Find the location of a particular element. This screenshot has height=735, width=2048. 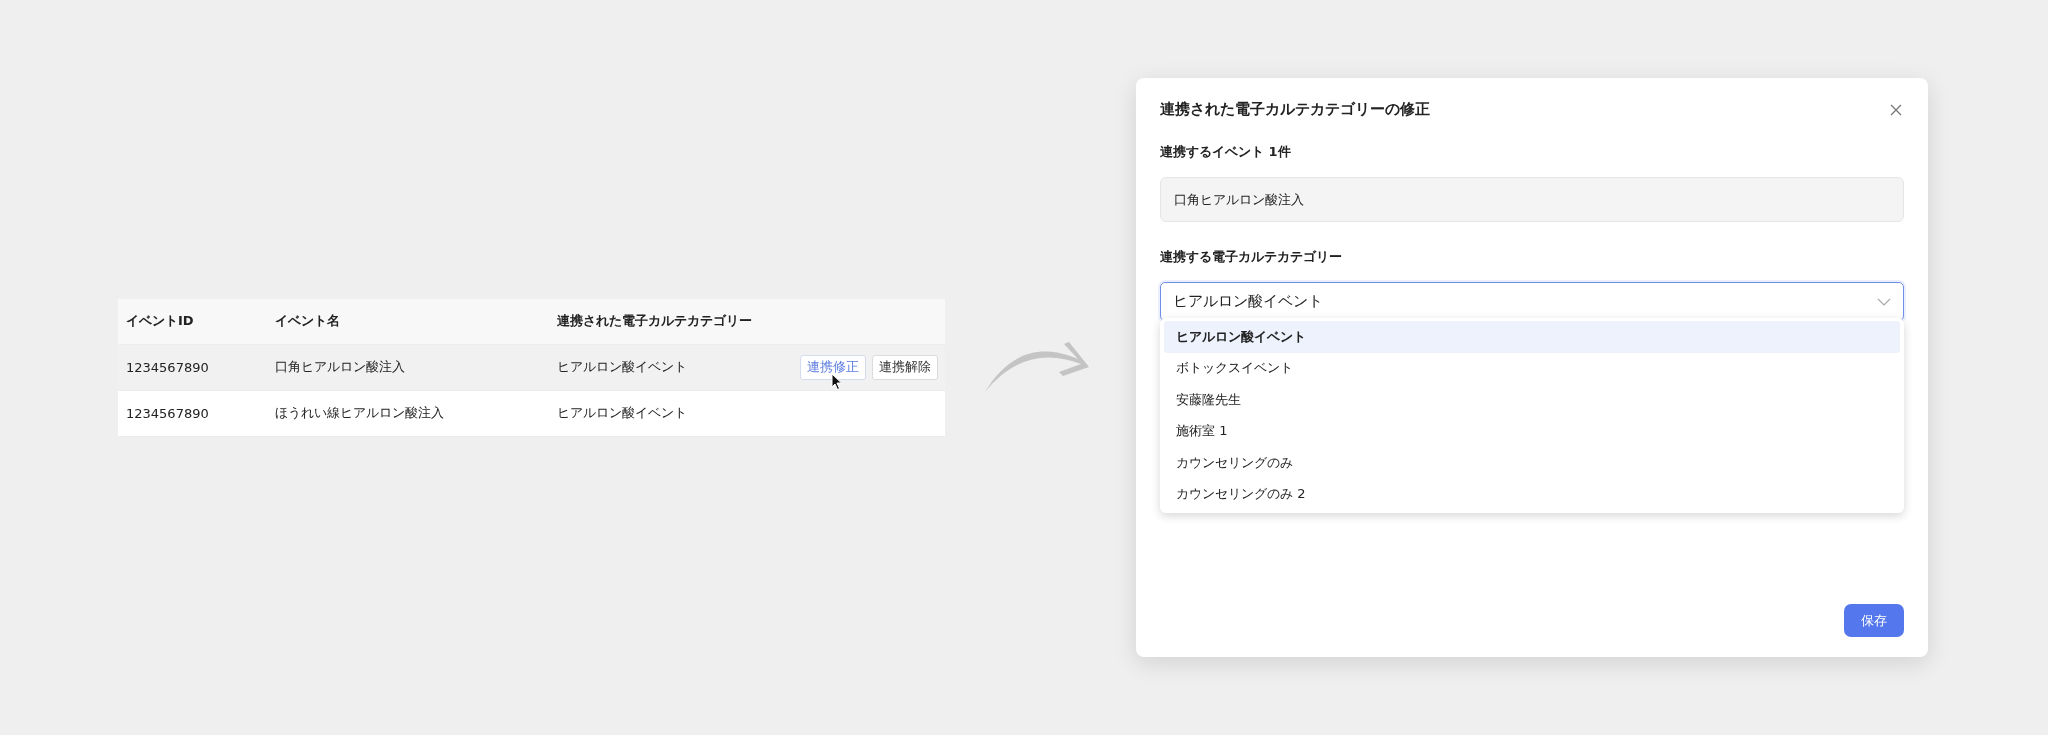

column-header: イベントID is located at coordinates (160, 321).